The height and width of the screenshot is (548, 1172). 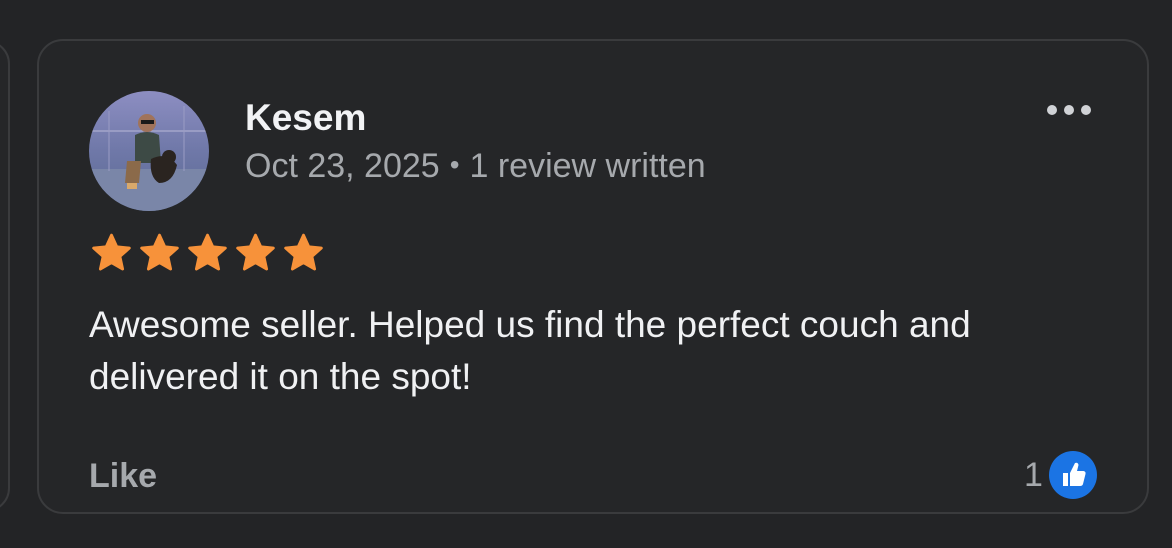 I want to click on avatar, so click(x=149, y=151).